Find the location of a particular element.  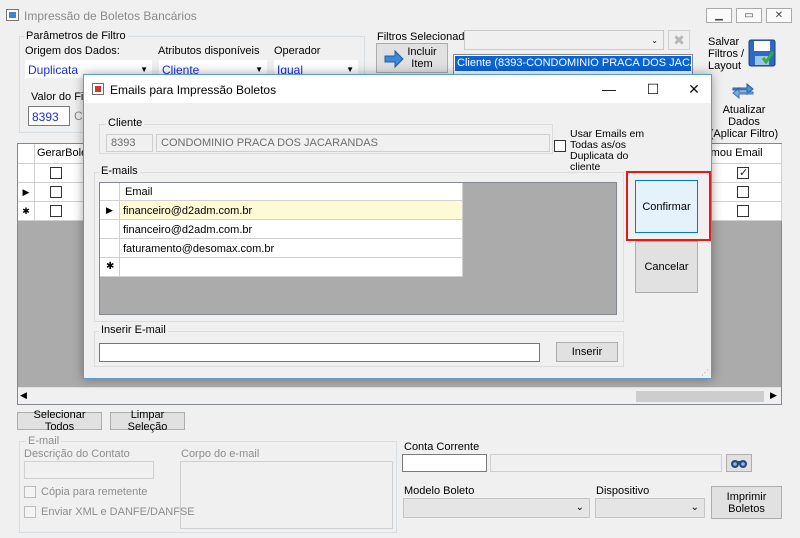

emails-new-row-indicator: ✱ is located at coordinates (110, 267).